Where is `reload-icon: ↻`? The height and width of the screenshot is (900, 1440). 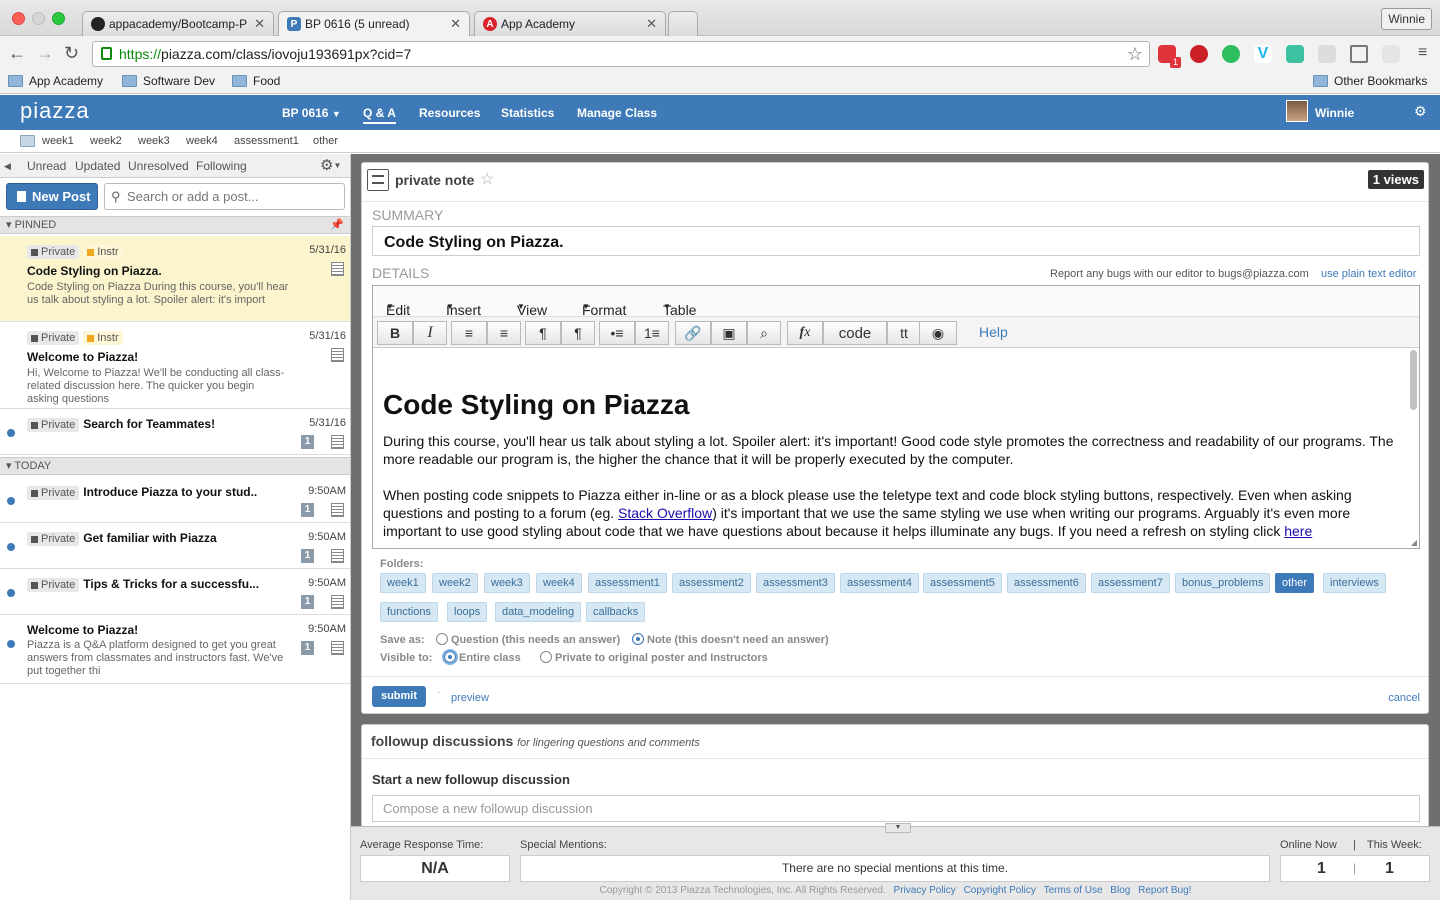 reload-icon: ↻ is located at coordinates (71, 53).